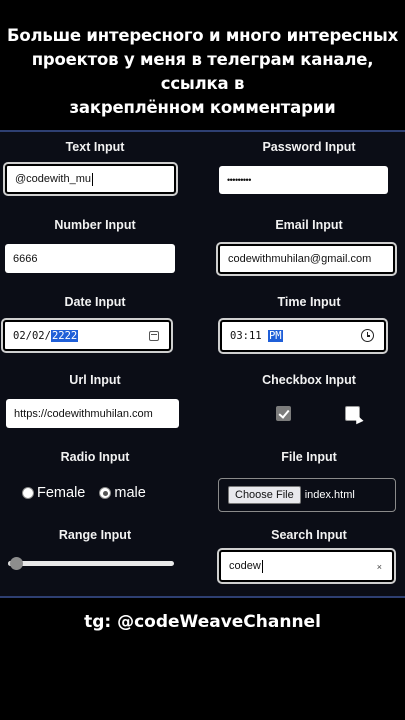 Image resolution: width=405 pixels, height=720 pixels. Describe the element at coordinates (90, 258) in the screenshot. I see `number-input: 6666` at that location.